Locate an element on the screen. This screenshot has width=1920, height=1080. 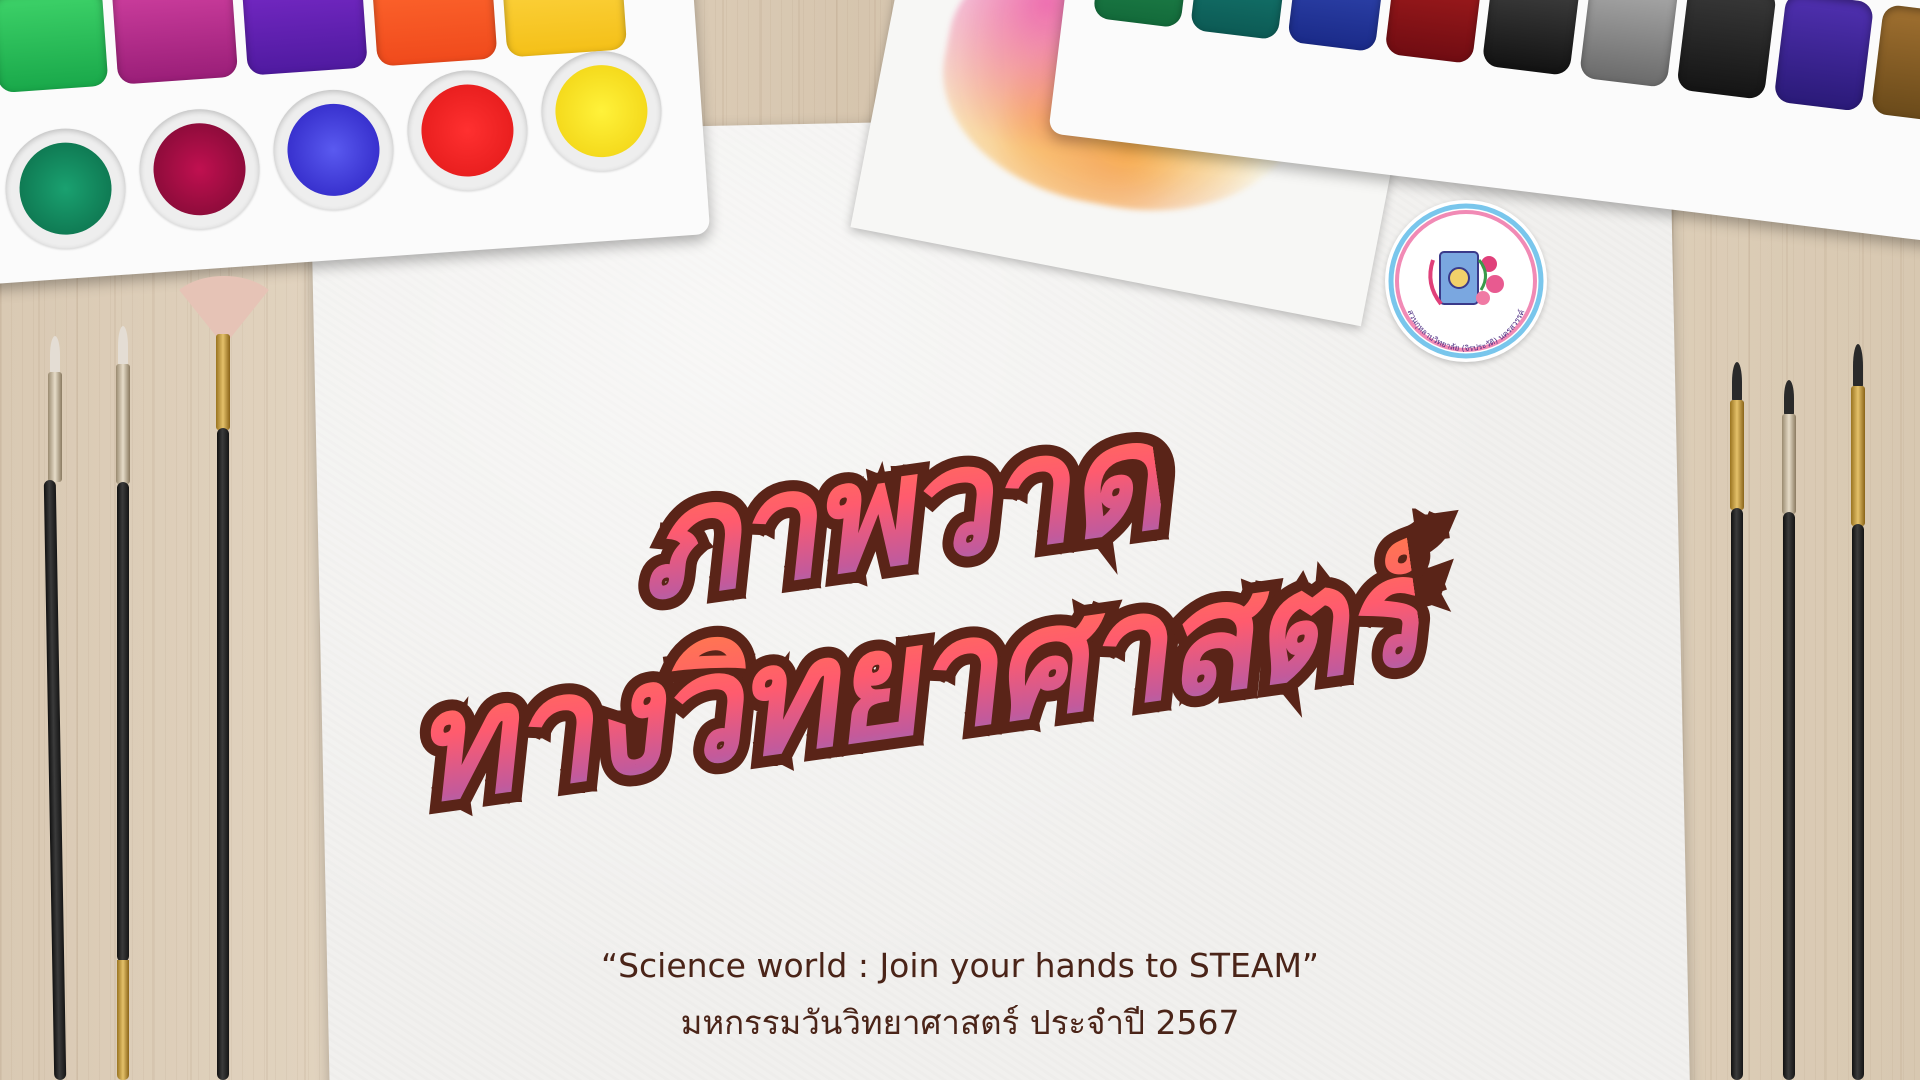
paint-pan-dark is located at coordinates (1726, 50).